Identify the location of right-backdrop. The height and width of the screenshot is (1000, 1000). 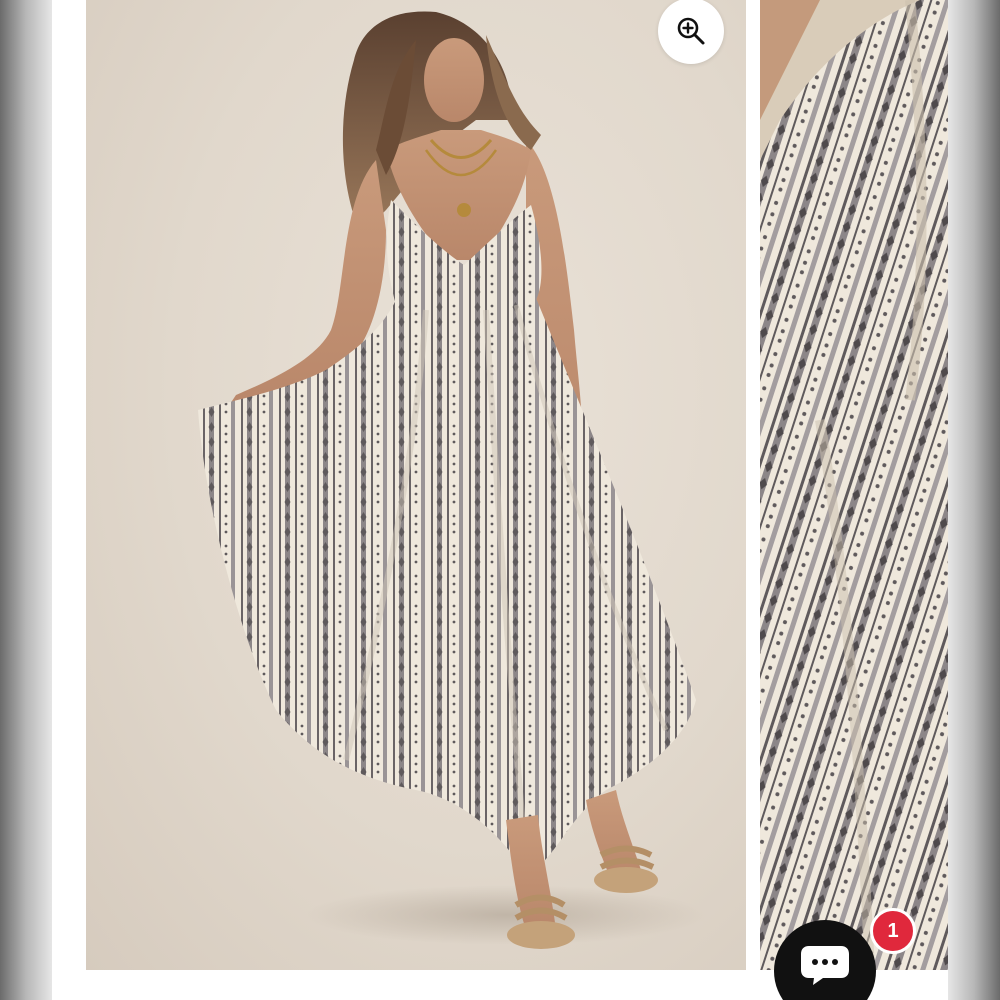
(974, 500).